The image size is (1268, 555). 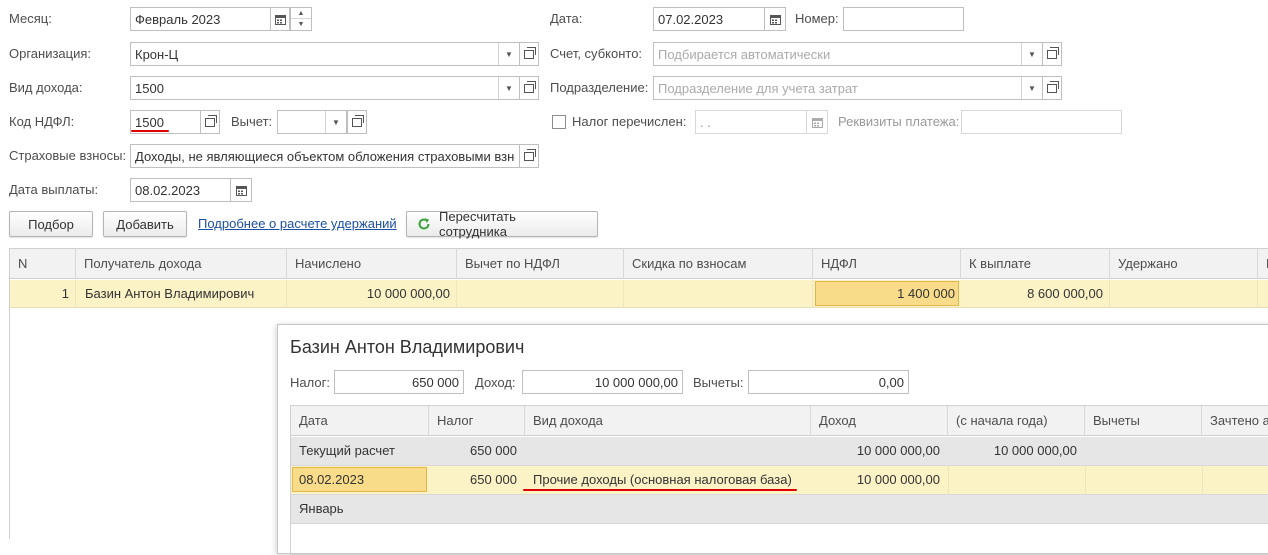 I want to click on month-value: Февраль 2023, so click(x=178, y=19).